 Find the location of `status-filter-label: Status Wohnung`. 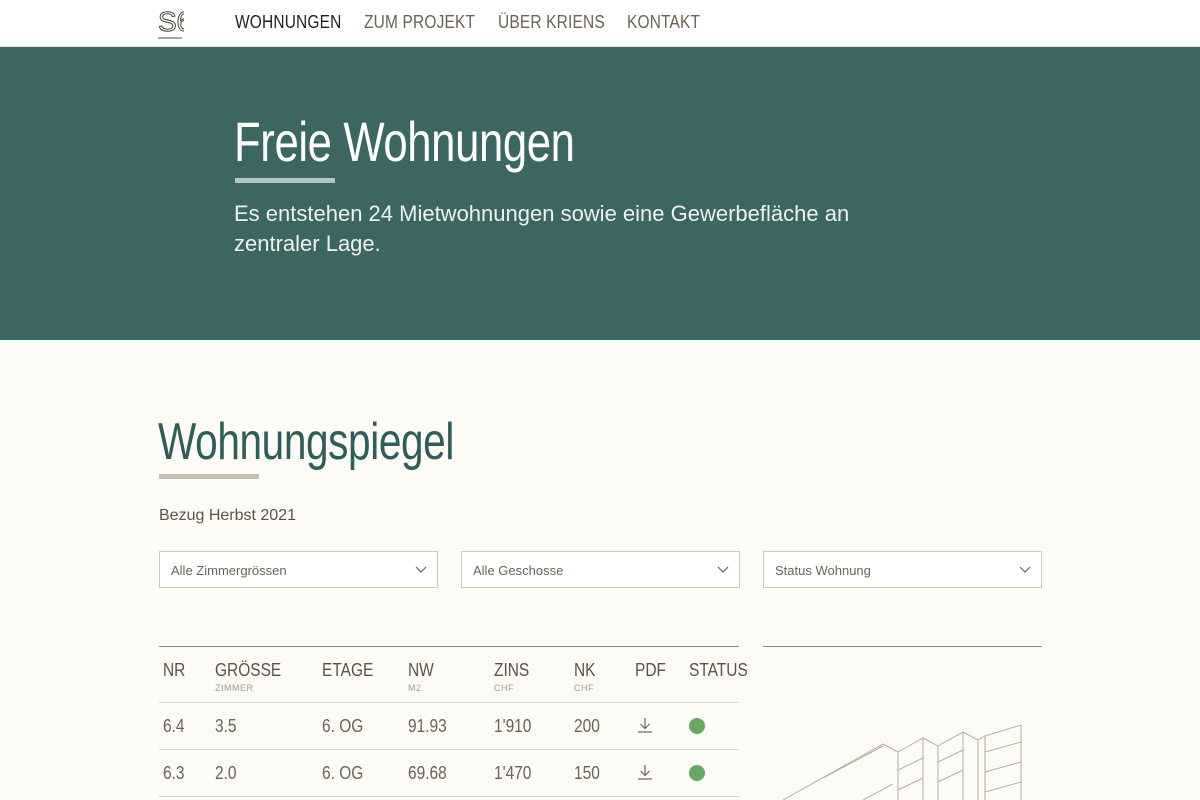

status-filter-label: Status Wohnung is located at coordinates (823, 570).